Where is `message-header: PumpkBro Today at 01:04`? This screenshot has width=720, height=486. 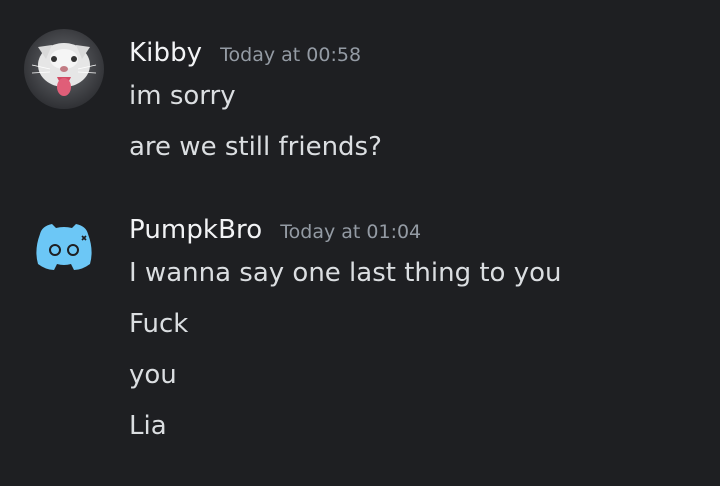
message-header: PumpkBro Today at 01:04 is located at coordinates (275, 230).